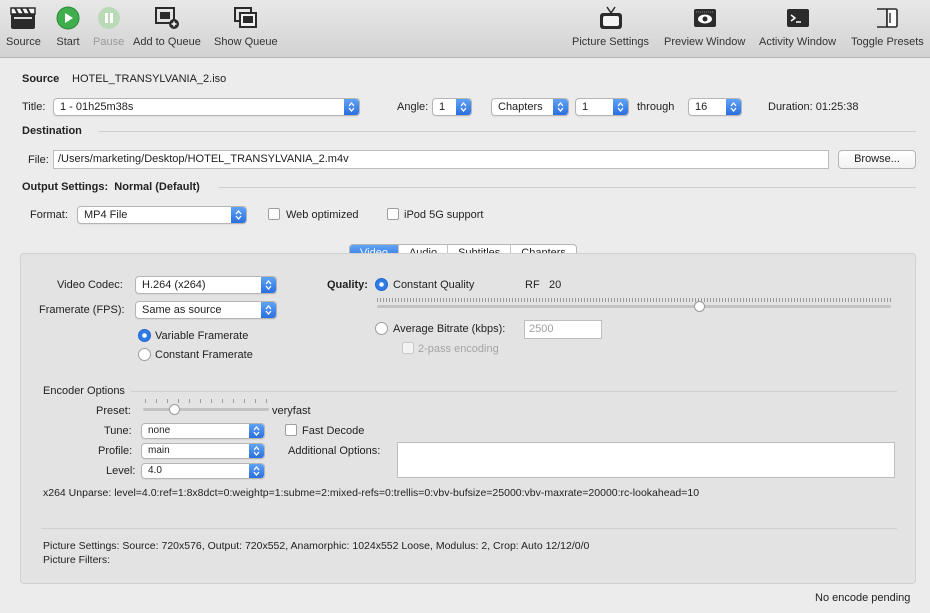 The image size is (930, 613). What do you see at coordinates (408, 348) in the screenshot?
I see `two-pass-checkbox` at bounding box center [408, 348].